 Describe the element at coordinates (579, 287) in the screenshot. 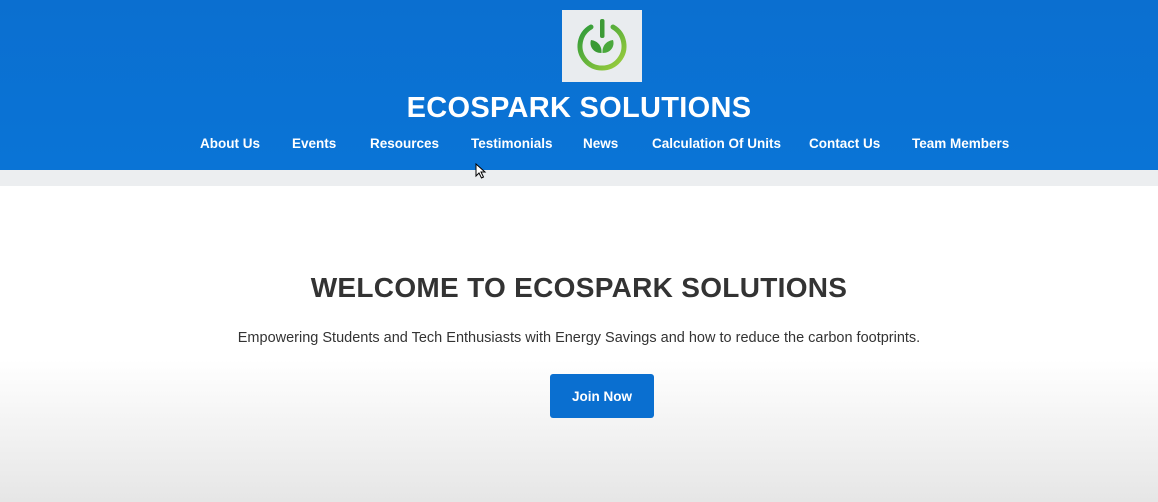

I see `hero-title: WELCOME TO ECOSPARK SOLUTIONS` at that location.